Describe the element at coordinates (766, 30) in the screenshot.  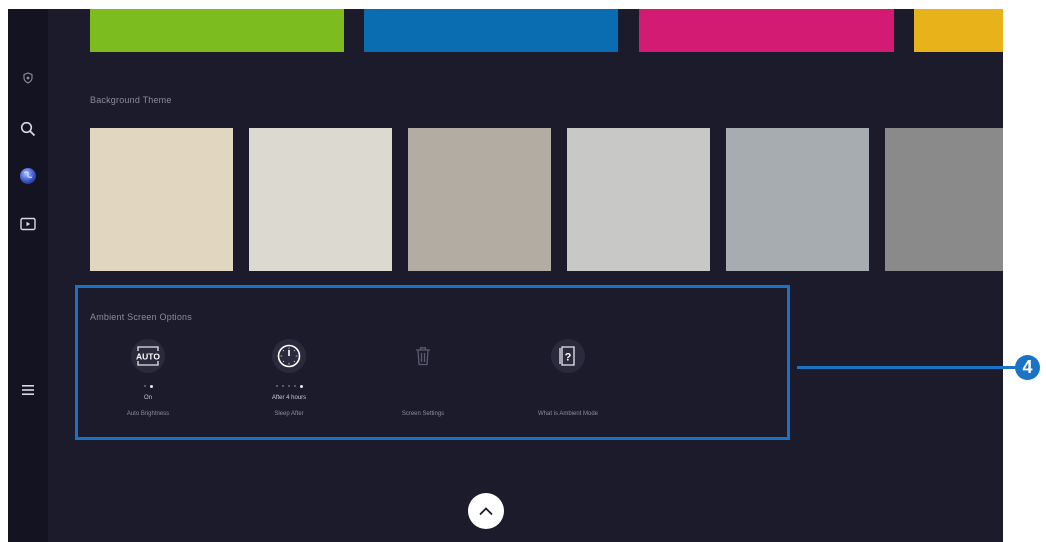
I see `color-swatch-magenta` at that location.